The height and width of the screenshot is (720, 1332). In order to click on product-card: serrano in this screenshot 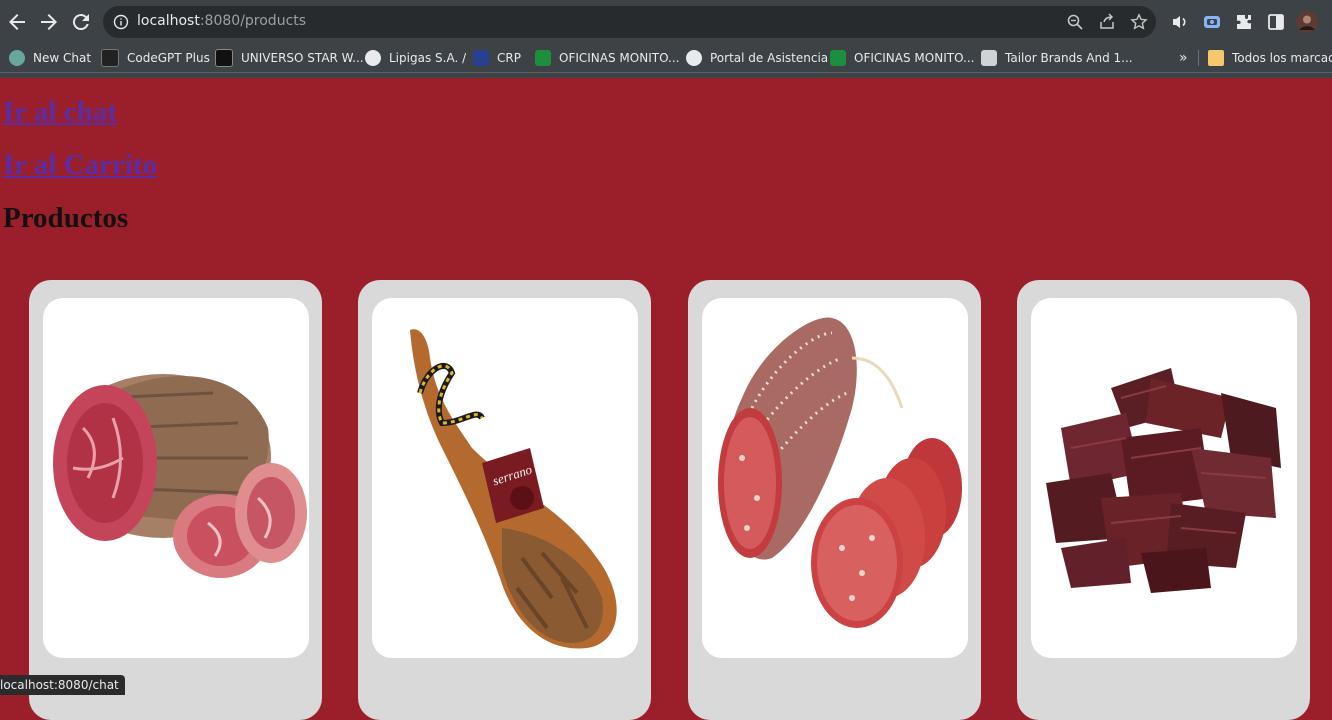, I will do `click(504, 500)`.